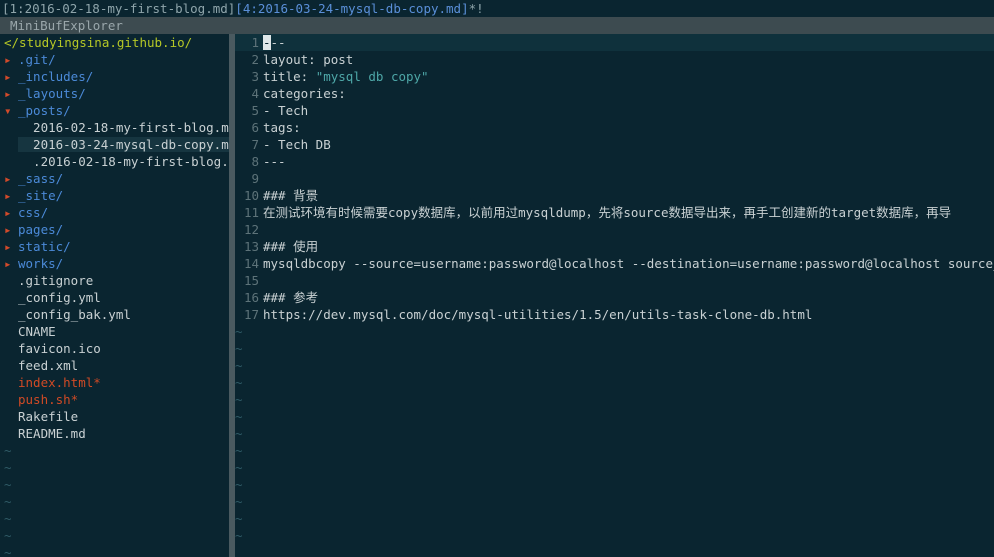 This screenshot has width=994, height=557. What do you see at coordinates (123, 127) in the screenshot?
I see `tree-item-label: 2016-02-18-my-first-blog.md` at bounding box center [123, 127].